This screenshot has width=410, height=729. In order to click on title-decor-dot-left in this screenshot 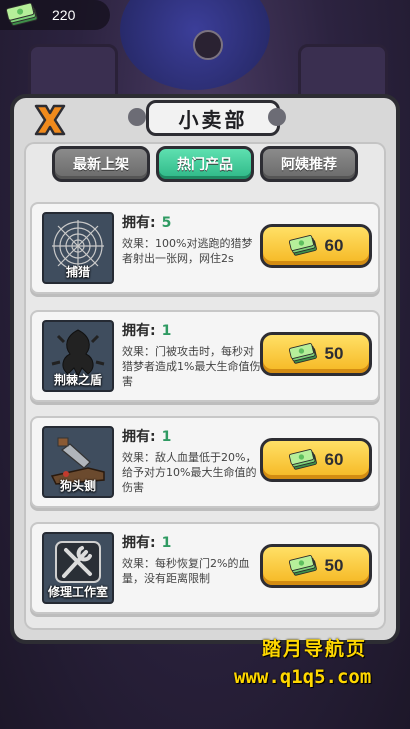, I will do `click(137, 117)`.